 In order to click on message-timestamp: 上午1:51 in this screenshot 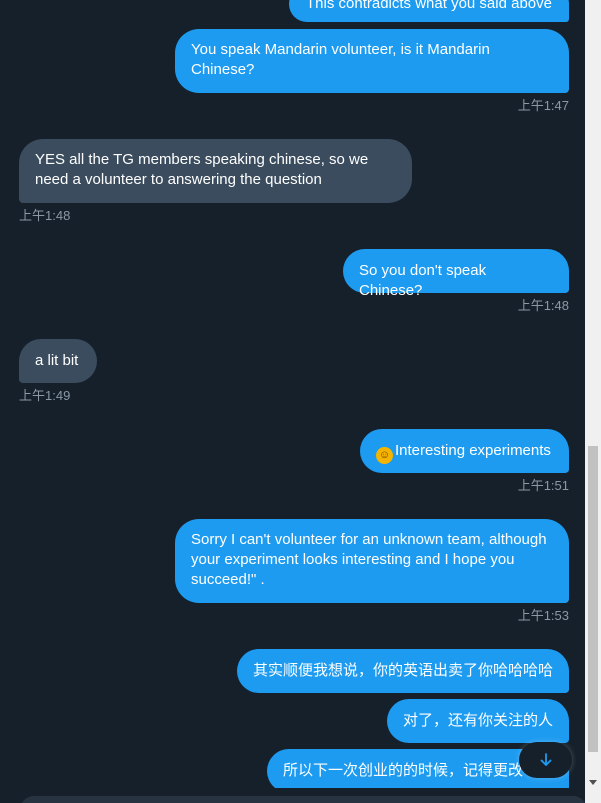, I will do `click(543, 485)`.